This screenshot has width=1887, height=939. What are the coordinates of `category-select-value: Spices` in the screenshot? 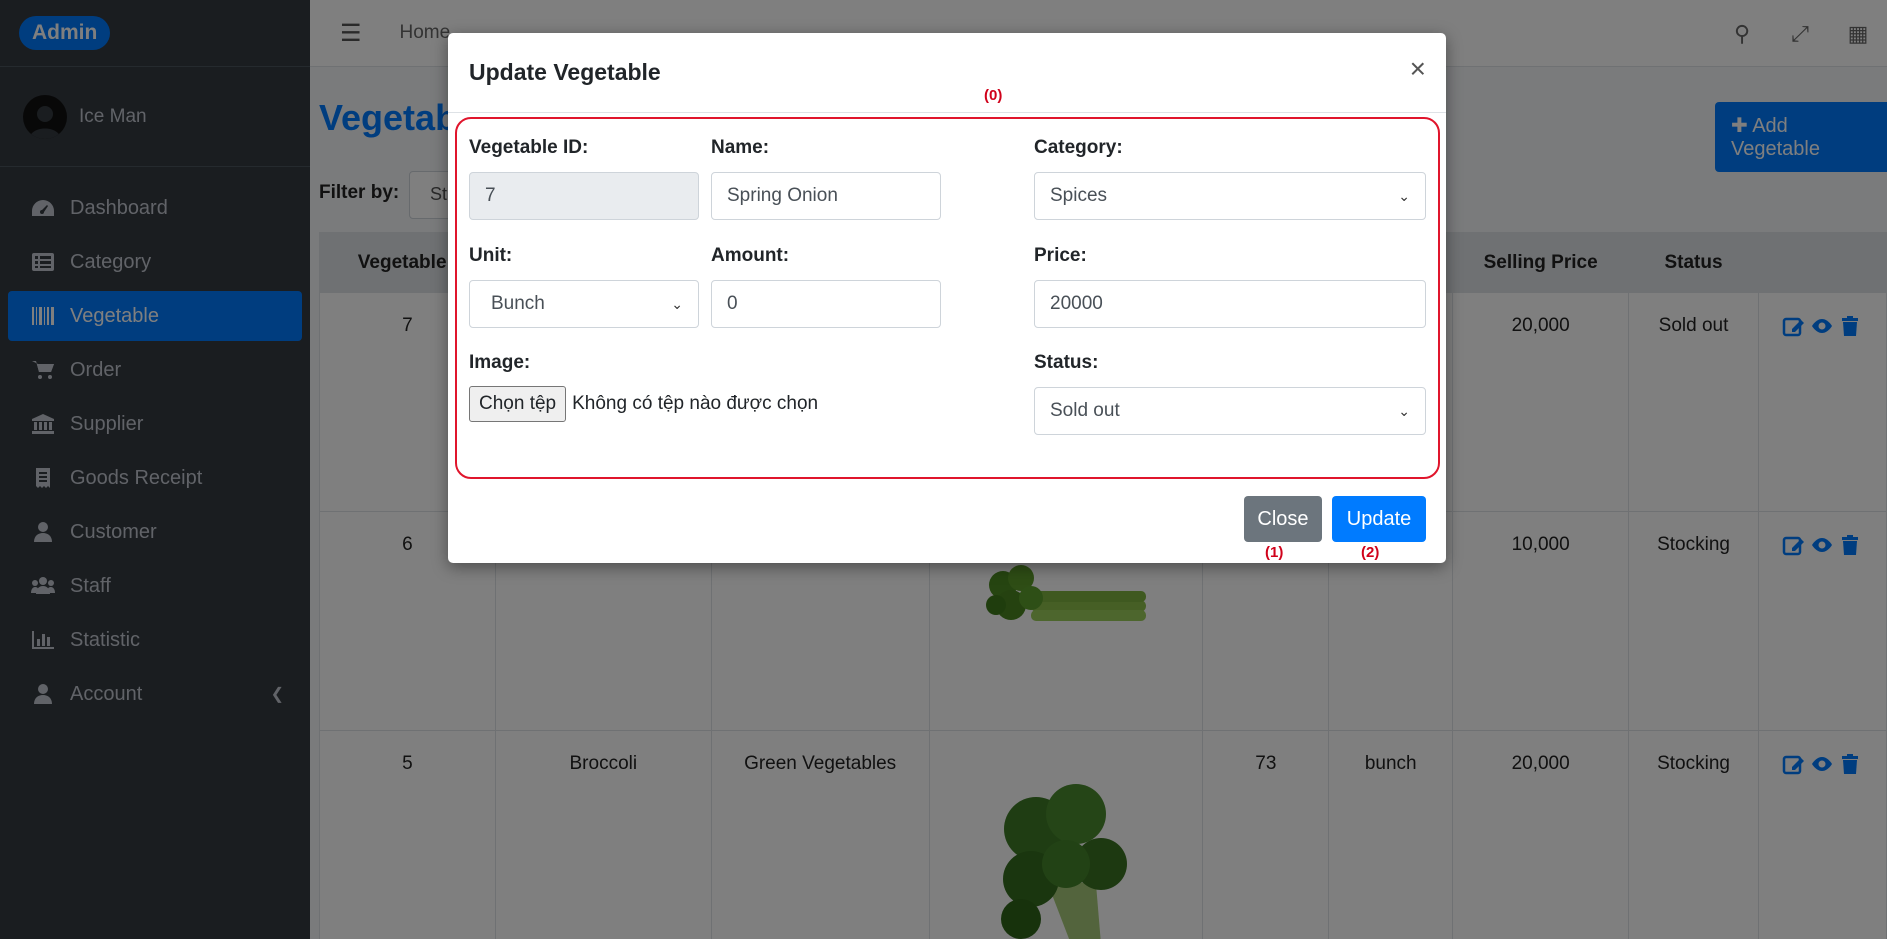 It's located at (1079, 195).